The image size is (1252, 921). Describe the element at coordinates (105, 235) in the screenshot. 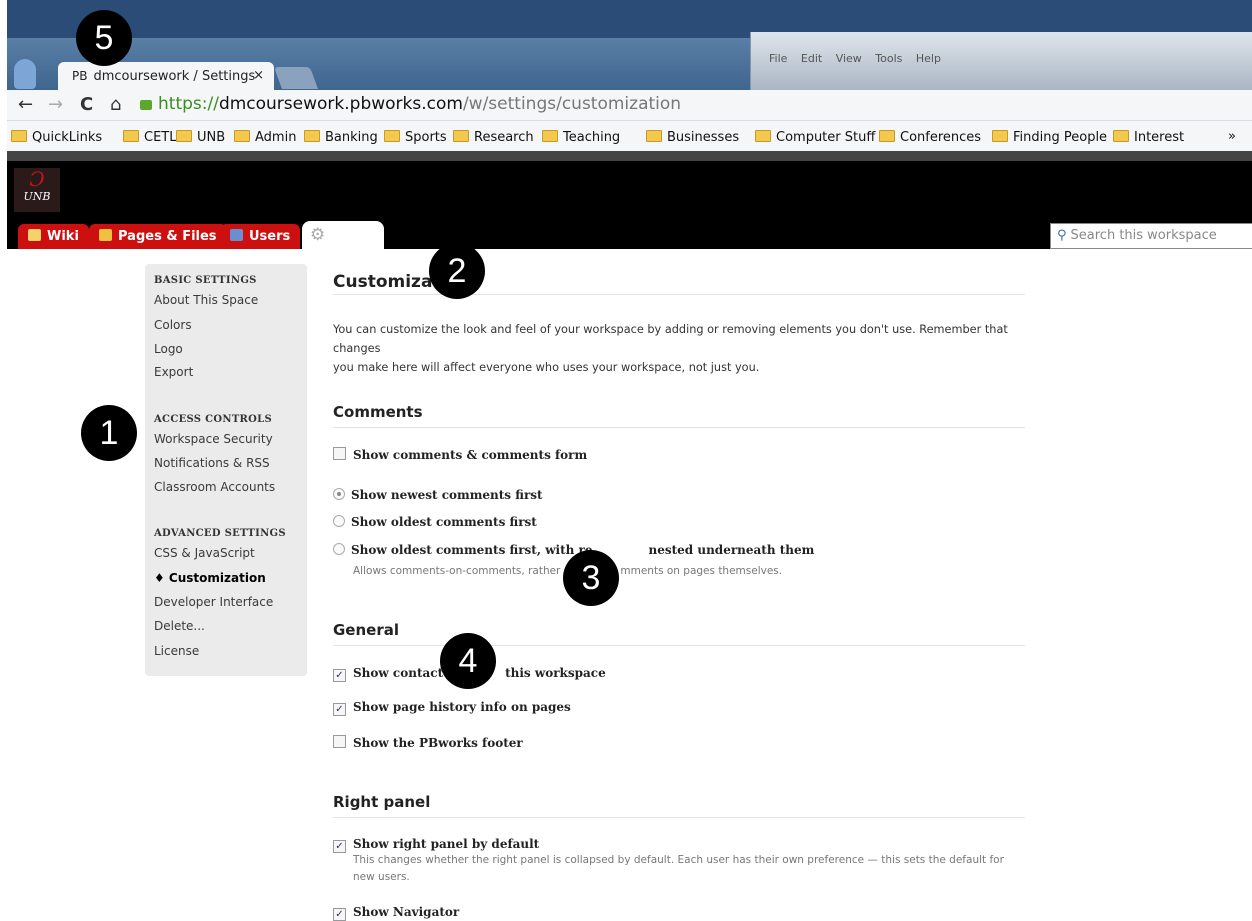

I see `pages-files-icon` at that location.